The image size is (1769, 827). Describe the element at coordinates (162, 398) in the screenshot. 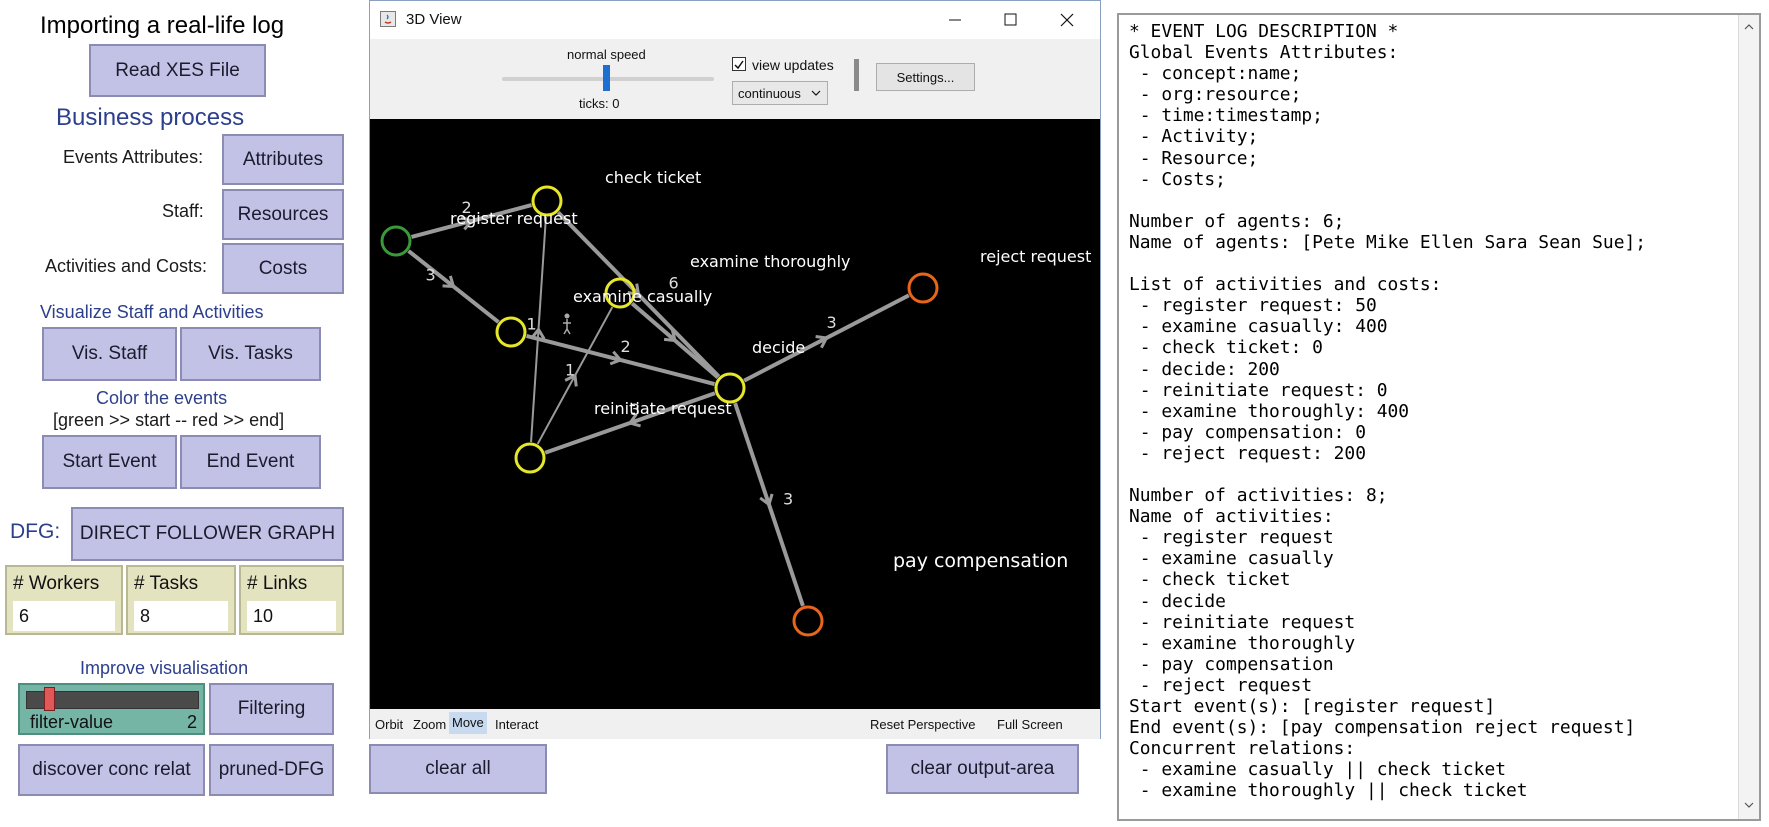

I see `heading-color-events: Color the events` at that location.